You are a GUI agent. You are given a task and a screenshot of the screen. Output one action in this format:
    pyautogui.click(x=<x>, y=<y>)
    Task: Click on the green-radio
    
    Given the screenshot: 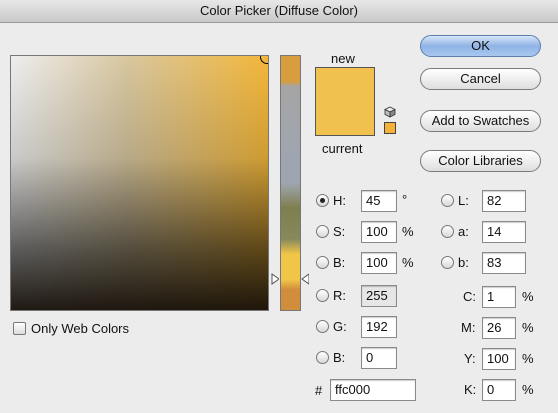 What is the action you would take?
    pyautogui.click(x=322, y=326)
    